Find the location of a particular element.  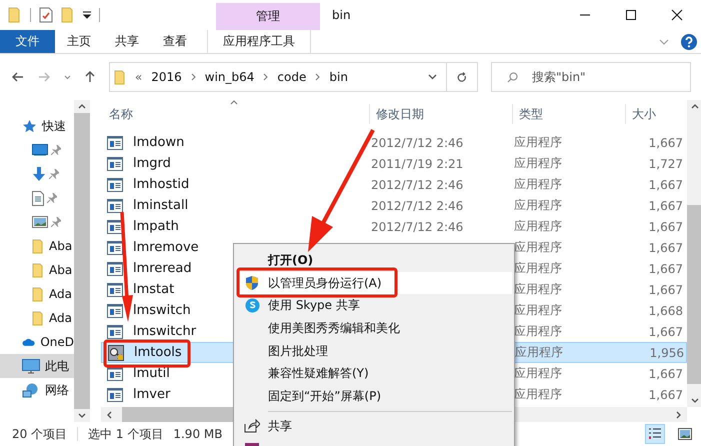

file-name: lmstat is located at coordinates (153, 289).